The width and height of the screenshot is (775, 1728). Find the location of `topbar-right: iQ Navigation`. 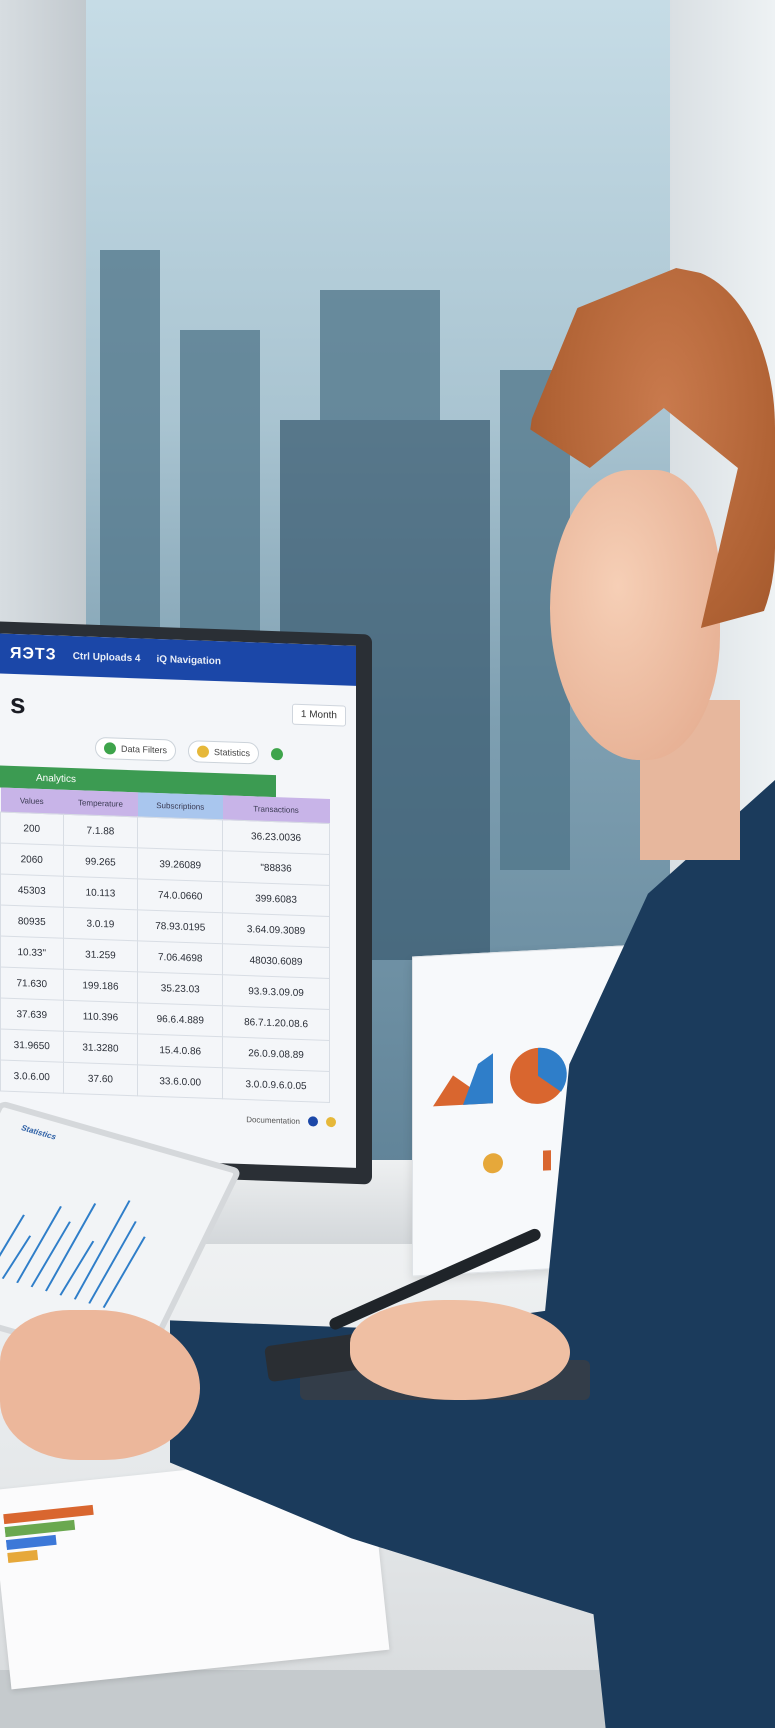

topbar-right: iQ Navigation is located at coordinates (188, 659).